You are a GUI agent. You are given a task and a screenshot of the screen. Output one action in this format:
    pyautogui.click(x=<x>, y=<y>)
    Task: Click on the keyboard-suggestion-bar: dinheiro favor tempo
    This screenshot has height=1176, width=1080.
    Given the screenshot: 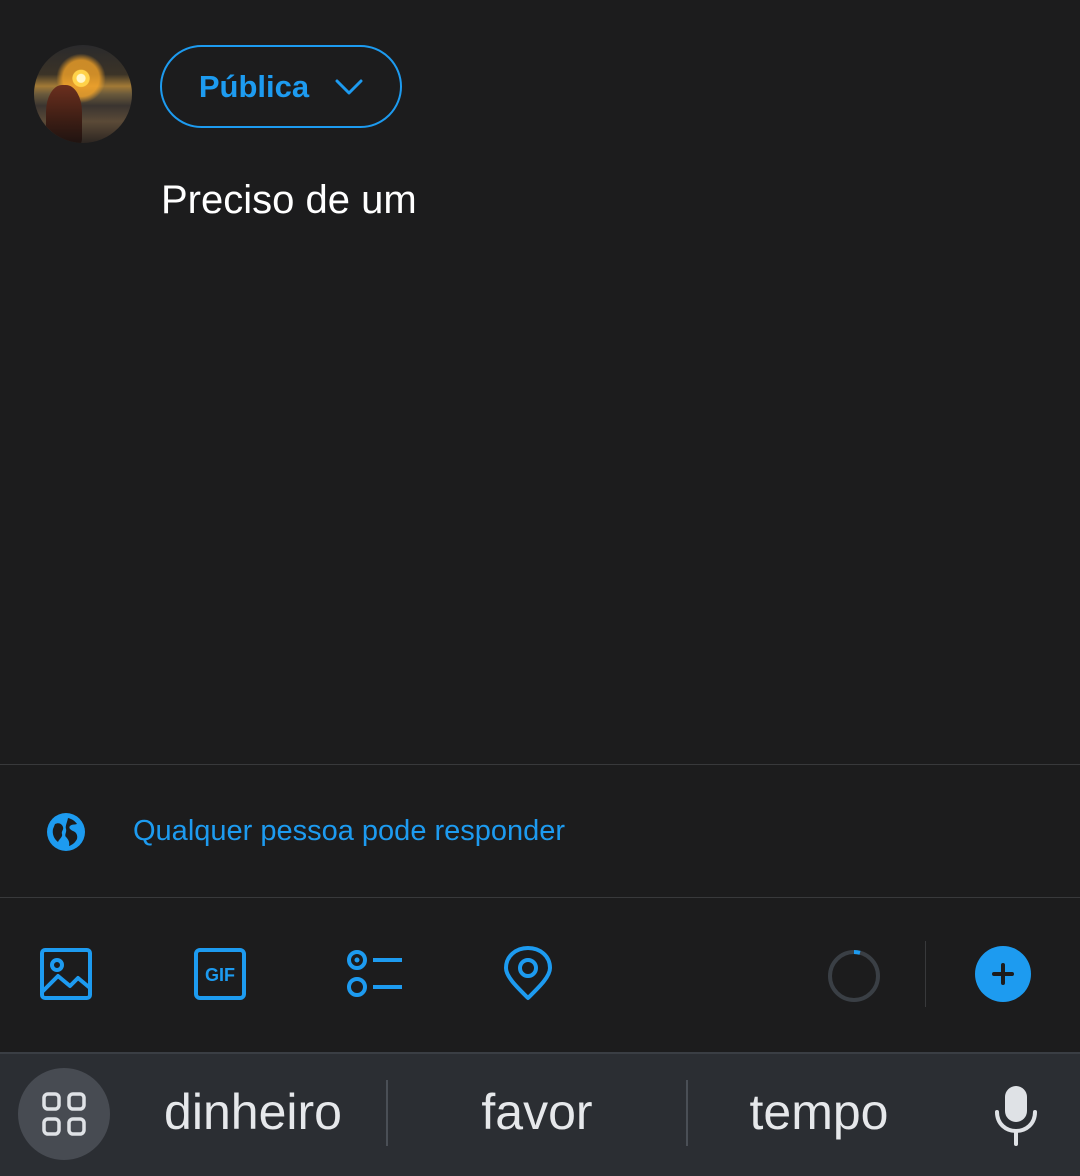 What is the action you would take?
    pyautogui.click(x=540, y=1114)
    